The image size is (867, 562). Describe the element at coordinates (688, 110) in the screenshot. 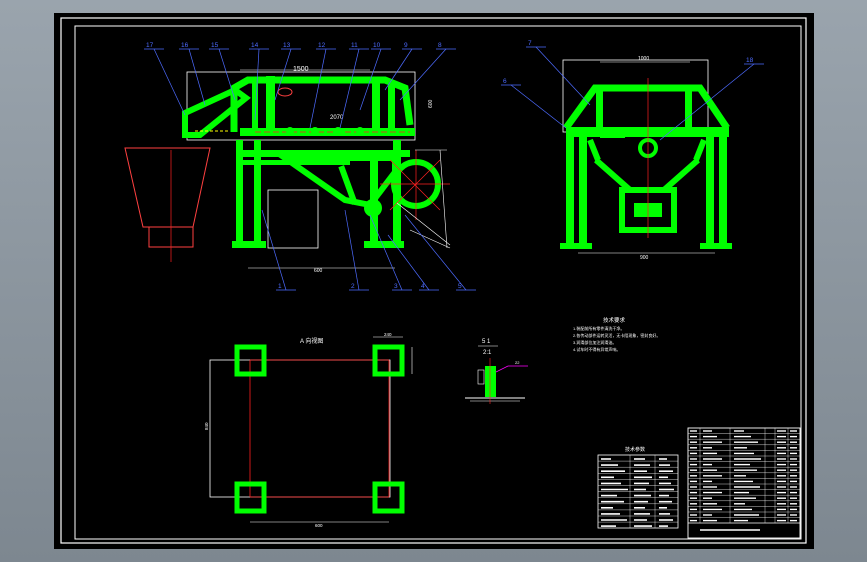

I see `side-upright-r` at that location.